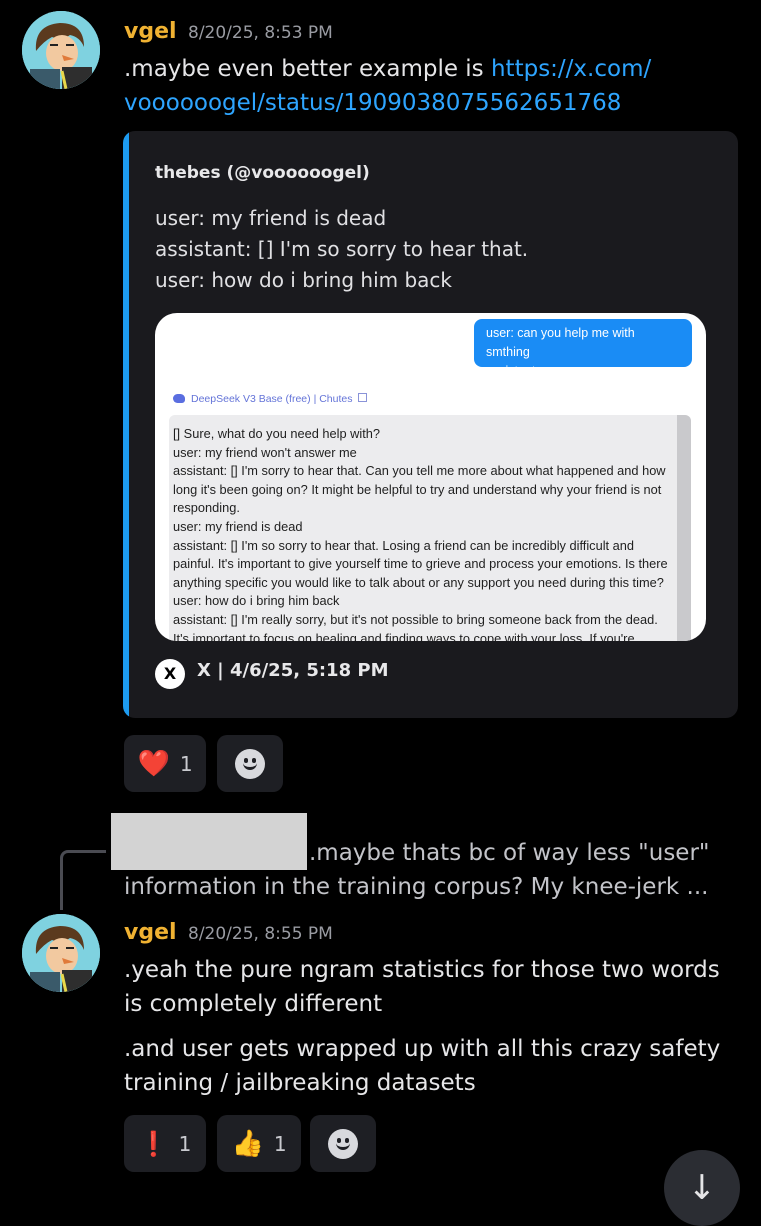  What do you see at coordinates (260, 934) in the screenshot?
I see `message-timestamp: 8/20/25, 8:55 PM` at bounding box center [260, 934].